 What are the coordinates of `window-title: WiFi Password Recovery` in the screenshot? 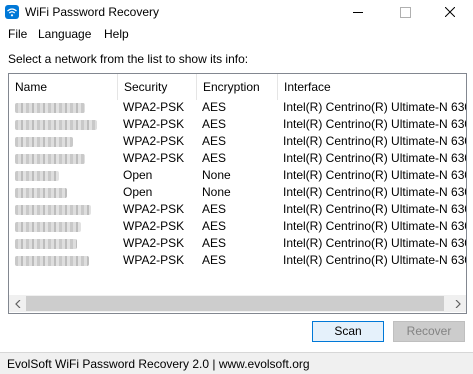 It's located at (92, 12).